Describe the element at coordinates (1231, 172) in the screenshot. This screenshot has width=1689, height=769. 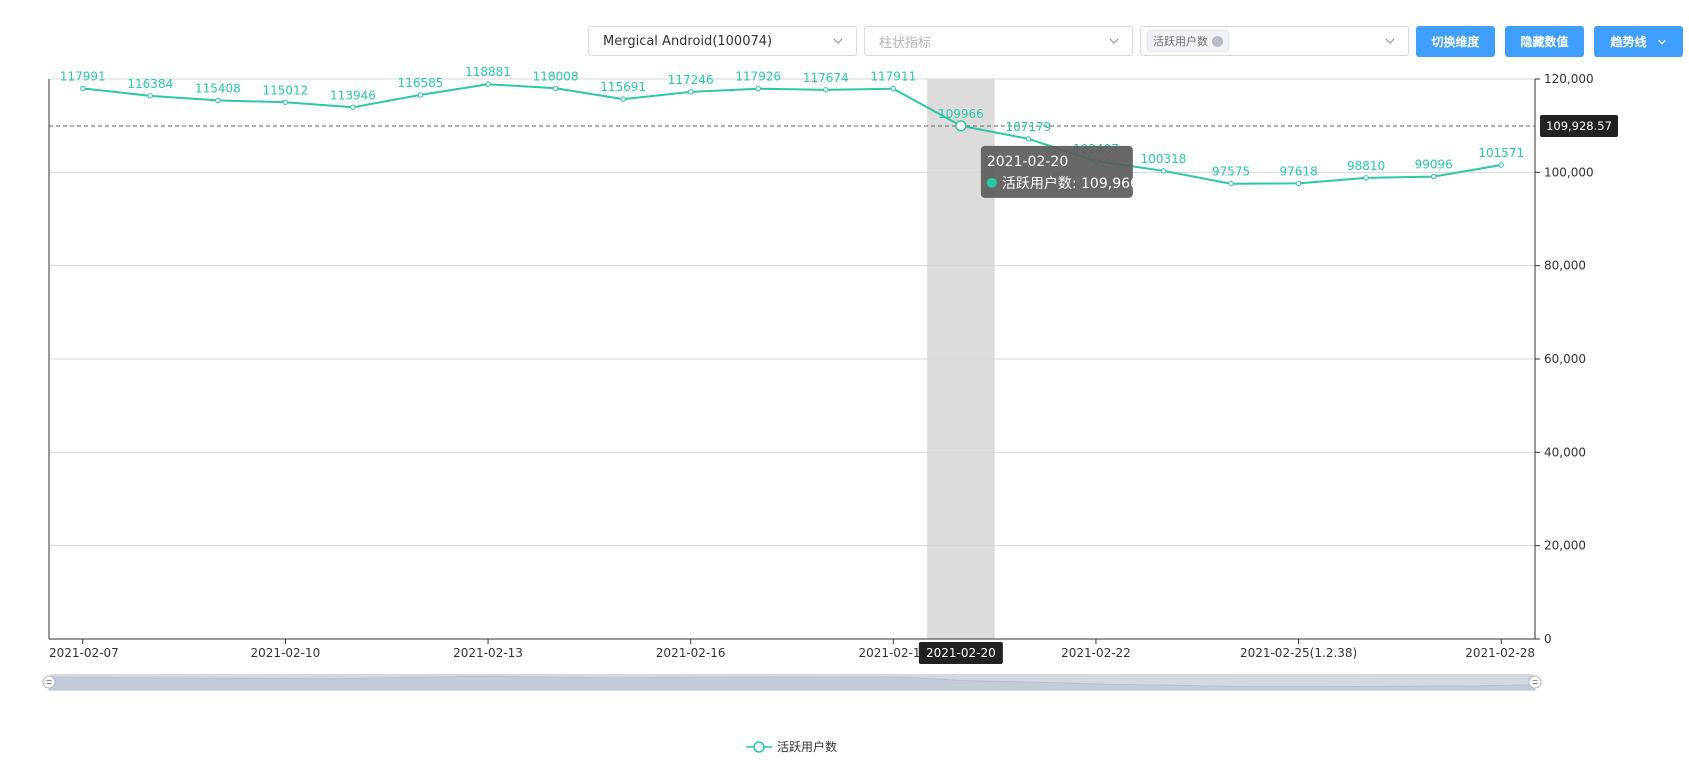
I see `data-label: 97575` at that location.